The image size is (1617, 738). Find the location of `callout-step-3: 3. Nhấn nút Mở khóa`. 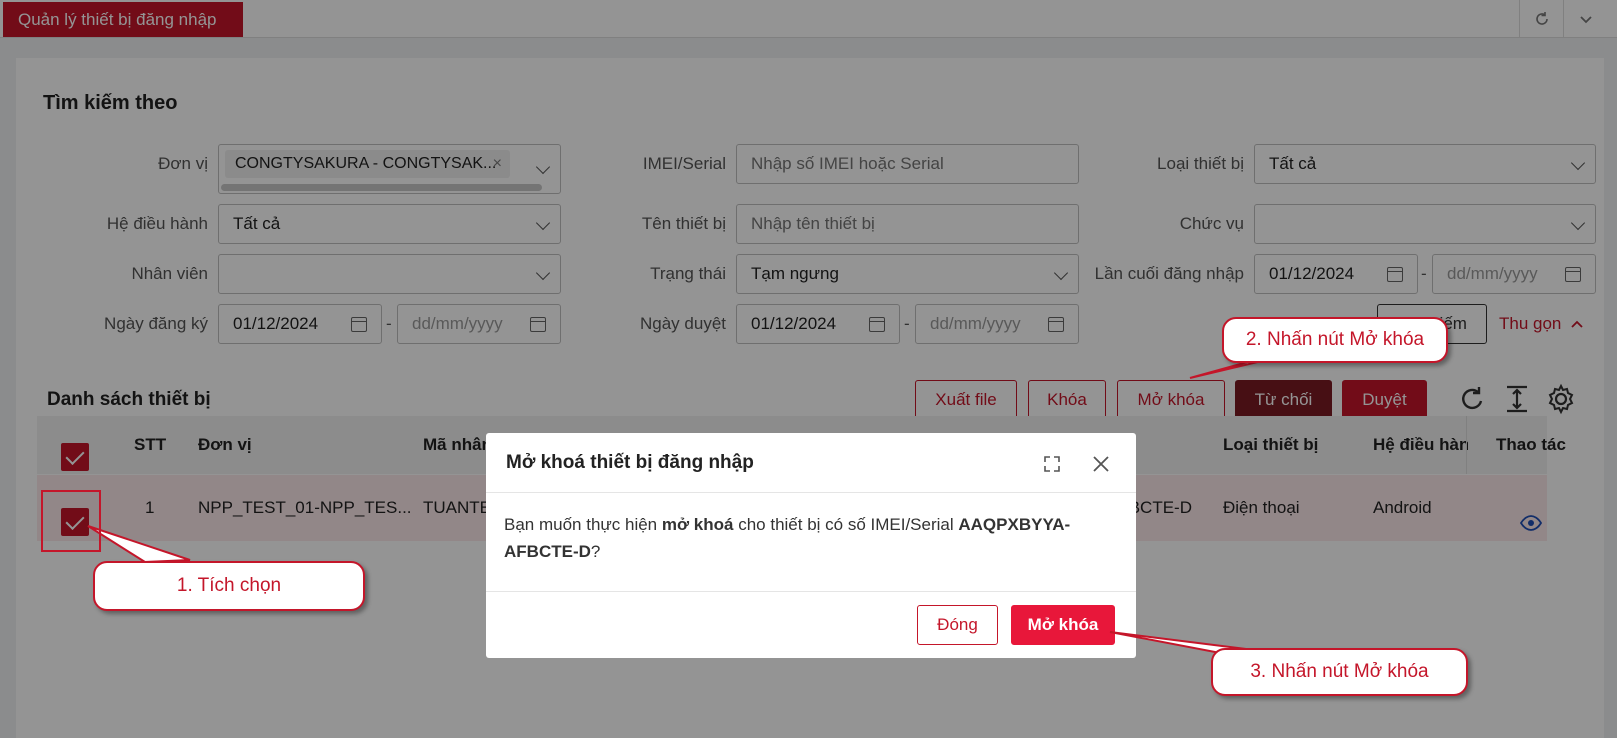

callout-step-3: 3. Nhấn nút Mở khóa is located at coordinates (1339, 672).